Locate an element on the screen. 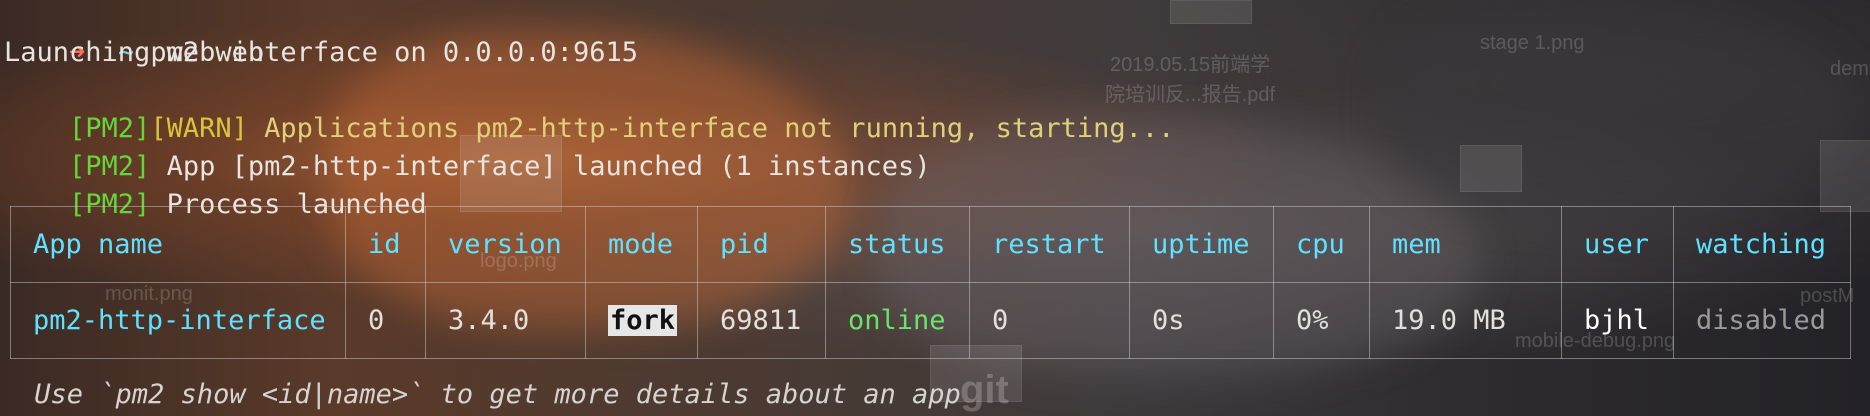 Image resolution: width=1870 pixels, height=416 pixels. column-header-user: user is located at coordinates (1617, 244).